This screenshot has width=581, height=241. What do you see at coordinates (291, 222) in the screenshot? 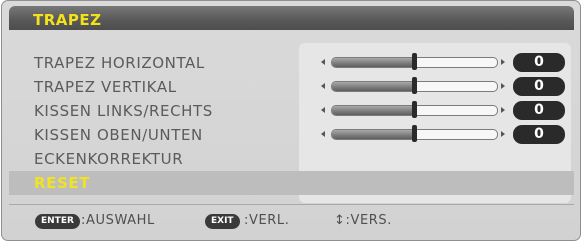
I see `footer-hints: ENTER :AUSWAHL EXIT :VERL. ↕:VERS.` at bounding box center [291, 222].